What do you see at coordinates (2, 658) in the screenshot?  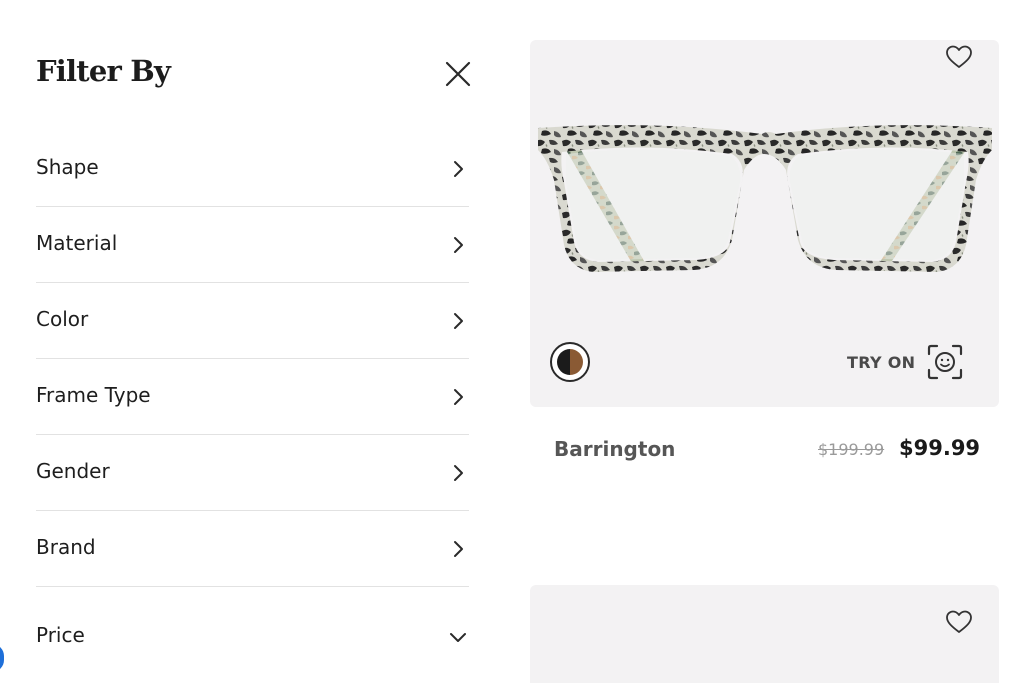 I see `chat-widget-edge` at bounding box center [2, 658].